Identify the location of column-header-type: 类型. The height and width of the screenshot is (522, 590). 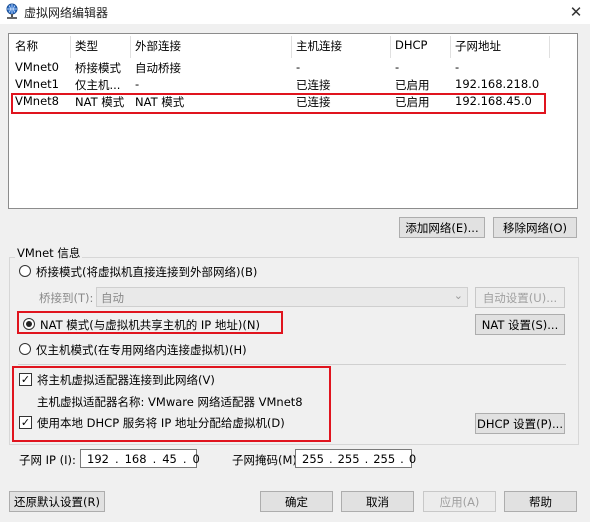
(86, 48).